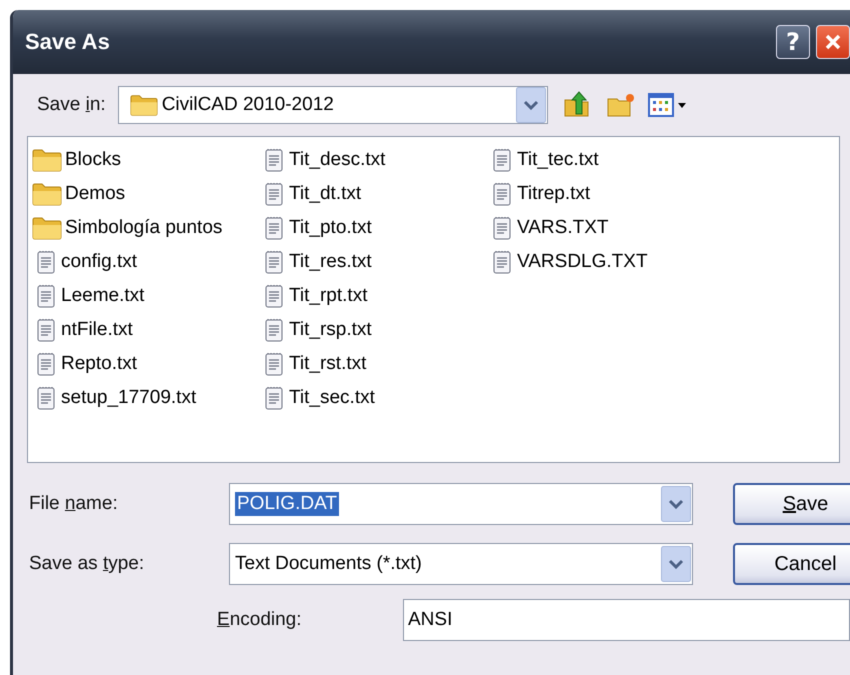 This screenshot has width=850, height=675. What do you see at coordinates (87, 564) in the screenshot?
I see `save-as-type-label: Save as type:` at bounding box center [87, 564].